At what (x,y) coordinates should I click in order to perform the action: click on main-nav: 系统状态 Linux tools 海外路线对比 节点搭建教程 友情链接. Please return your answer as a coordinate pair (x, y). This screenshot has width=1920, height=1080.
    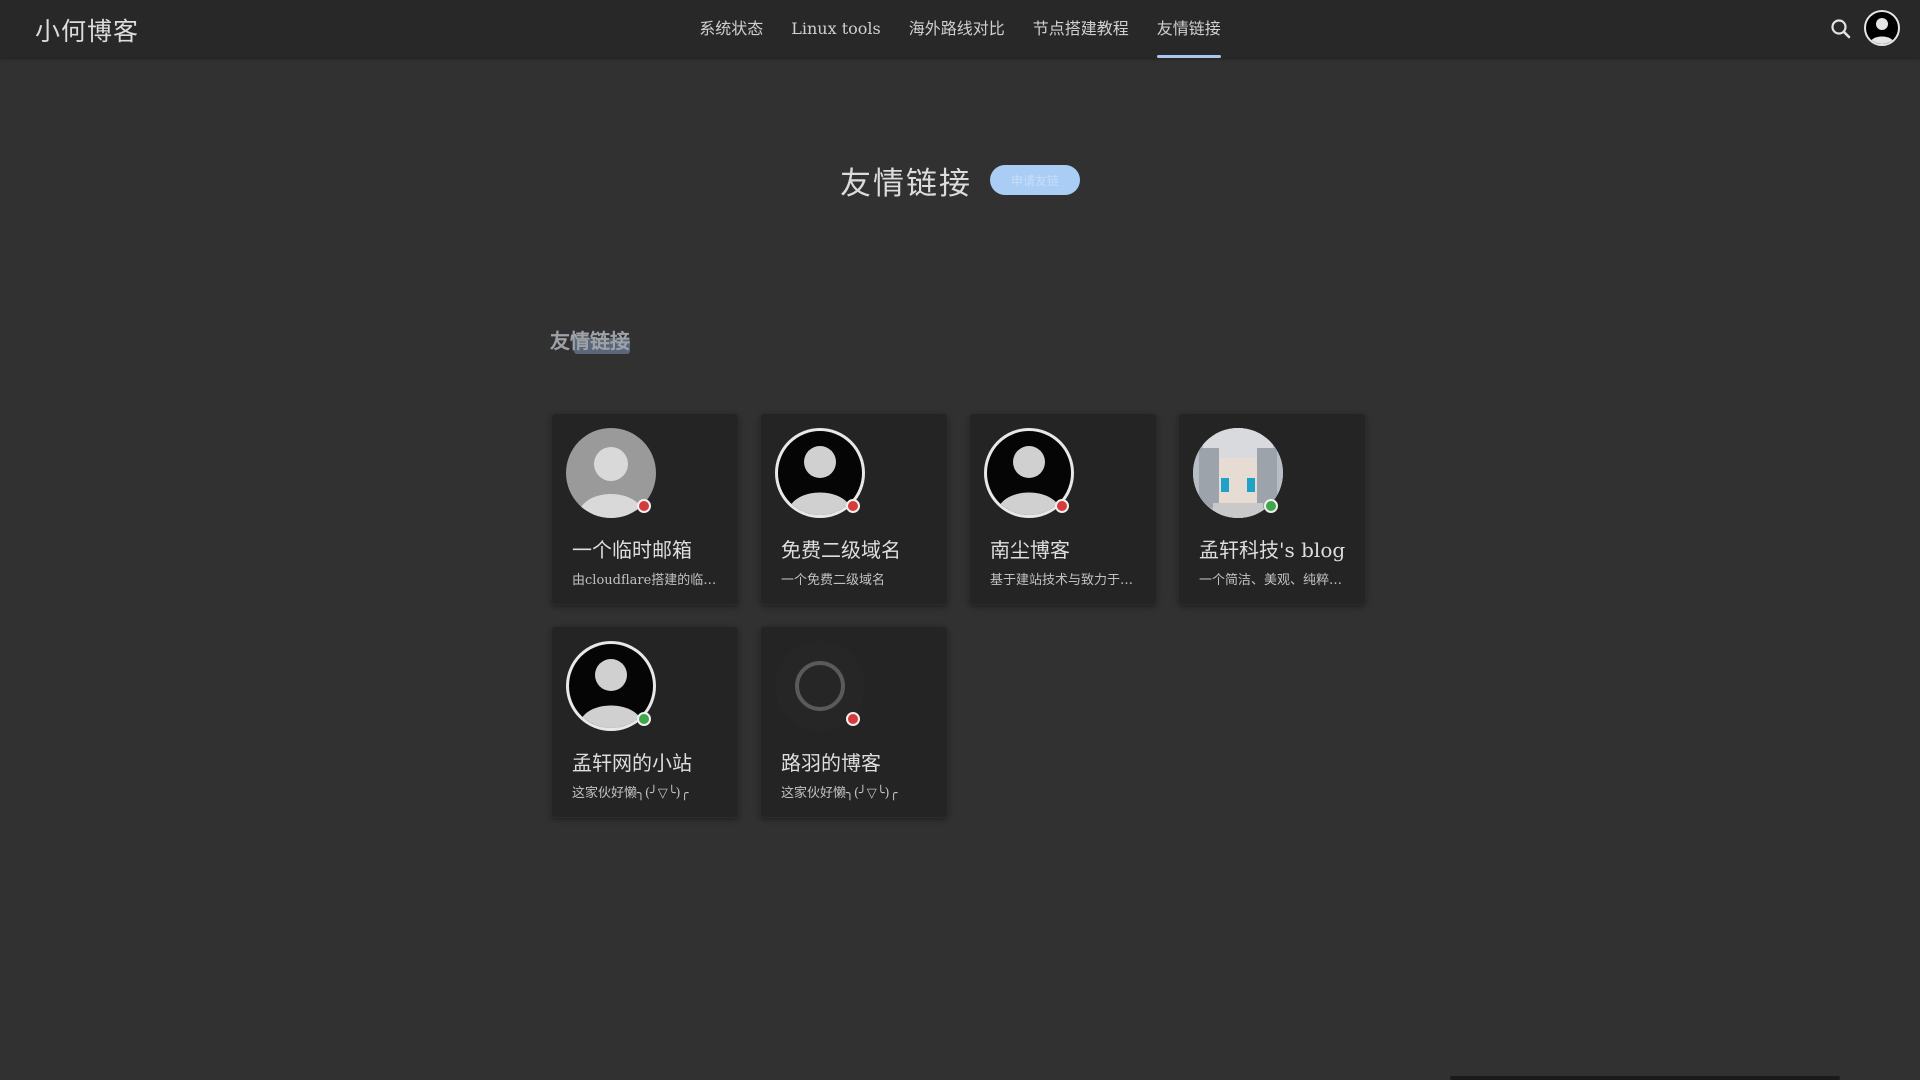
    Looking at the image, I should click on (960, 29).